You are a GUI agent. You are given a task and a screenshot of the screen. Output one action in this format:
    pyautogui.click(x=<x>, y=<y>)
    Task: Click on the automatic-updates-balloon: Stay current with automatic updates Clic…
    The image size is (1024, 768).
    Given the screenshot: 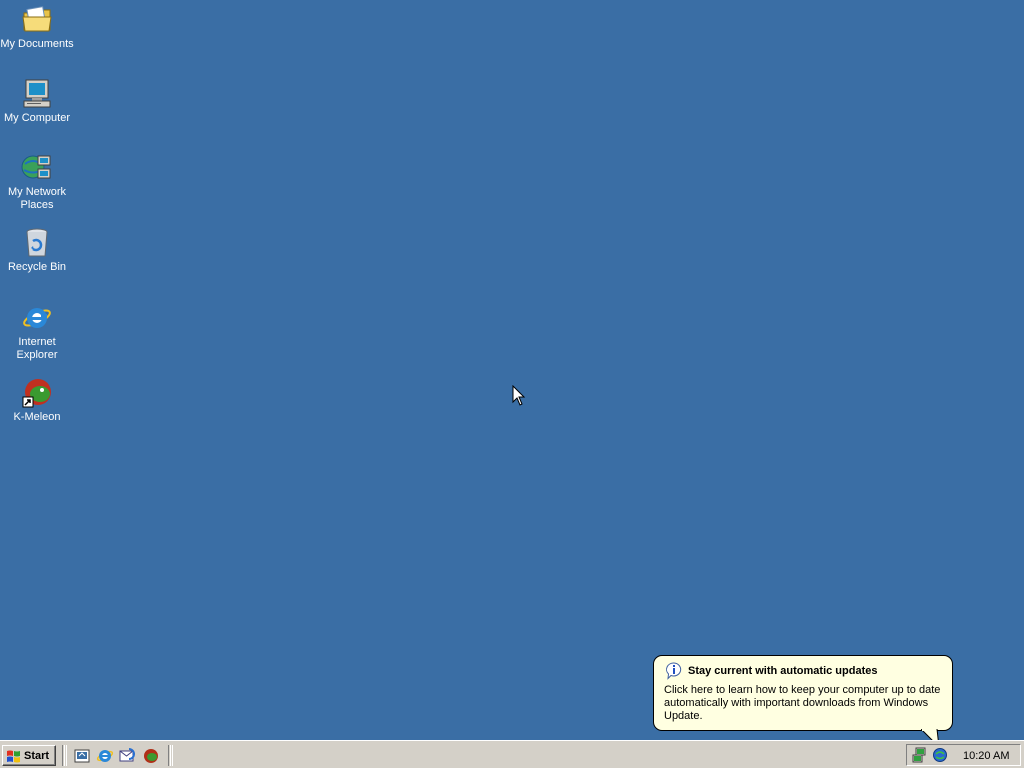 What is the action you would take?
    pyautogui.click(x=803, y=693)
    